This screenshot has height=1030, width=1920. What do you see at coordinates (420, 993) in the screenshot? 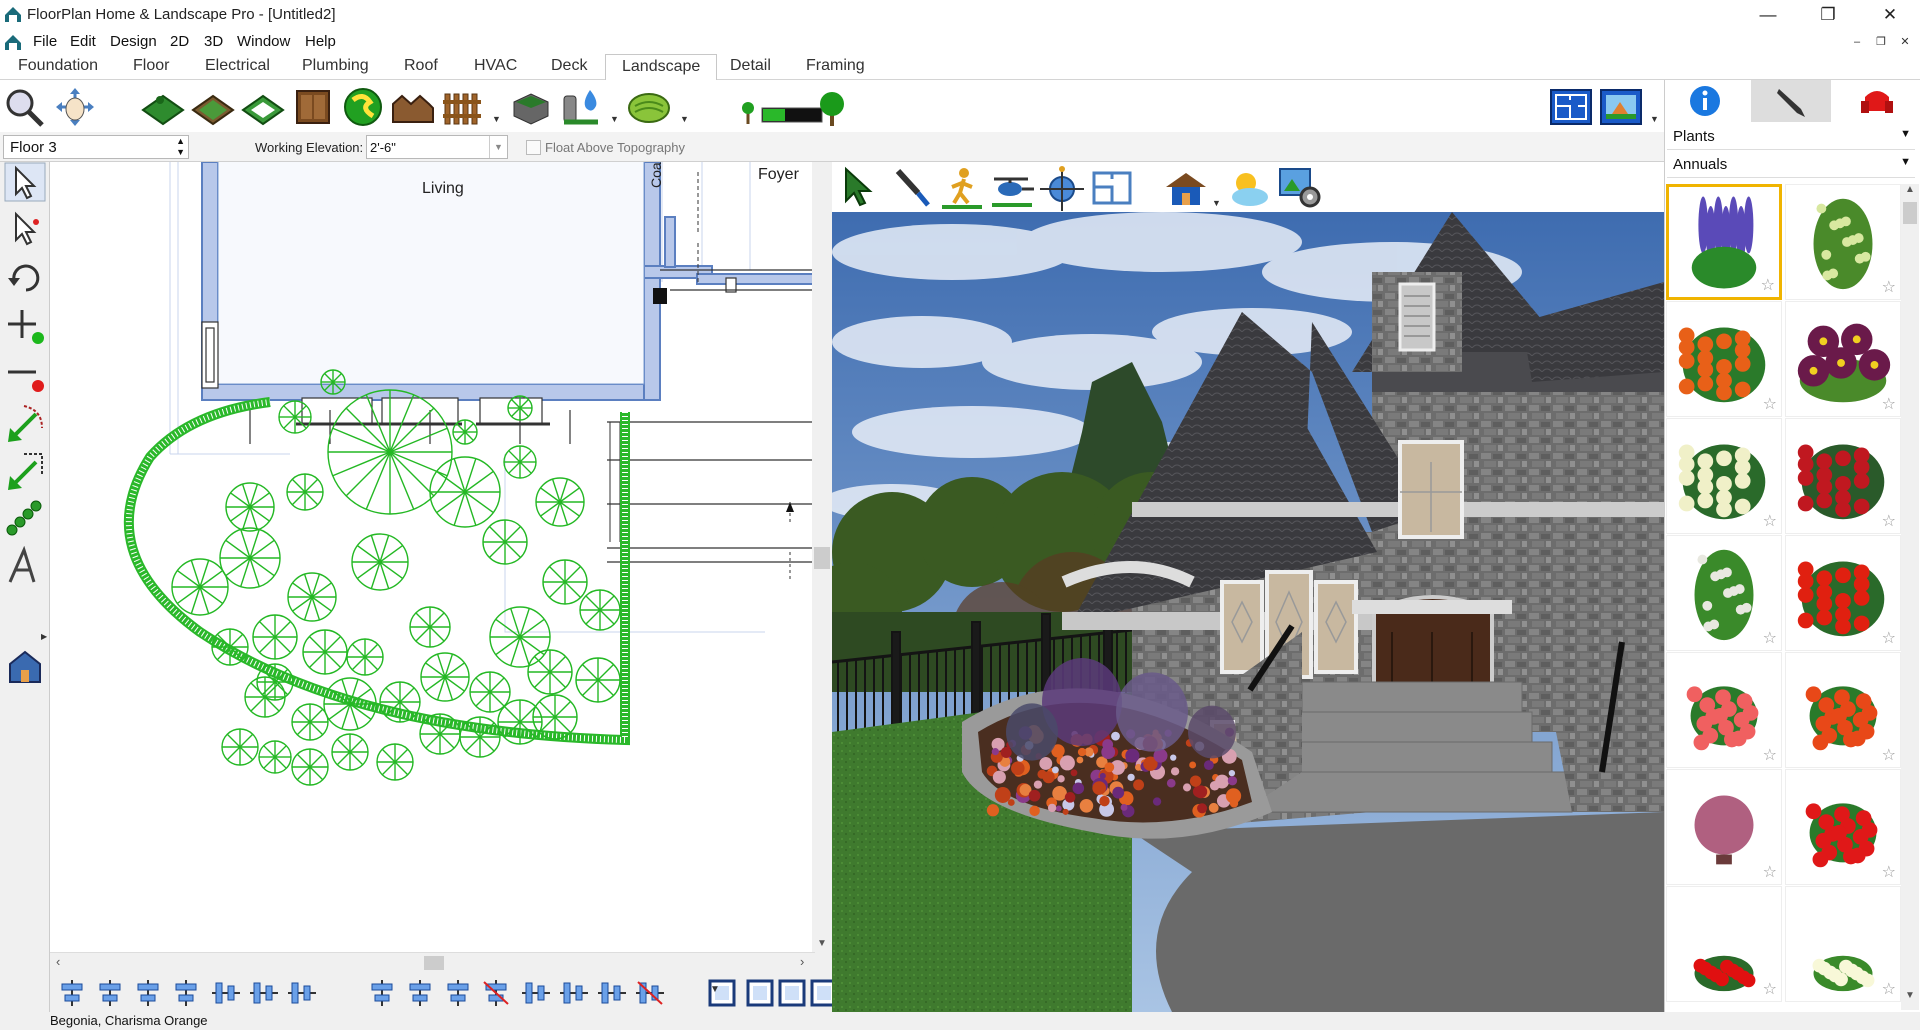
I see `distribute-center-icon` at bounding box center [420, 993].